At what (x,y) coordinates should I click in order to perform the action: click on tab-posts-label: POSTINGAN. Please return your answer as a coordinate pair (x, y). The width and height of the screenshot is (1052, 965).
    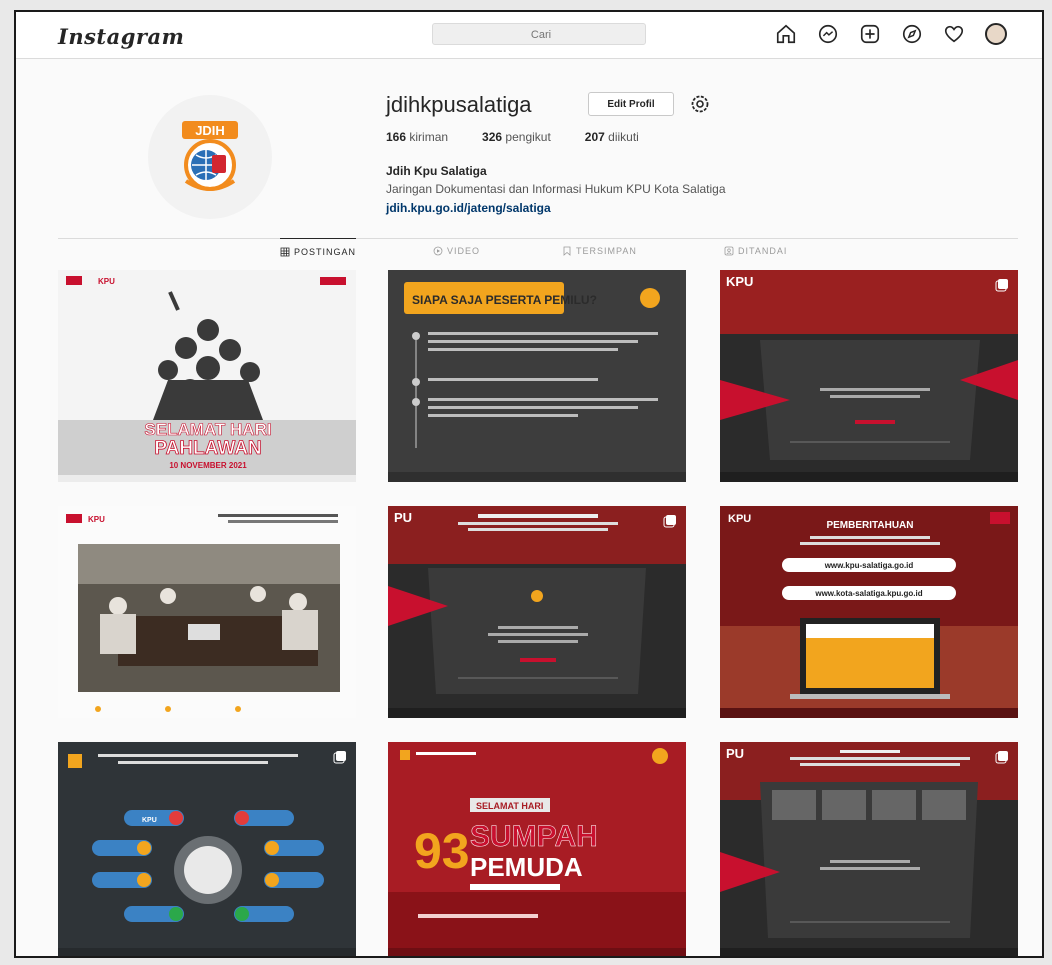
    Looking at the image, I should click on (325, 252).